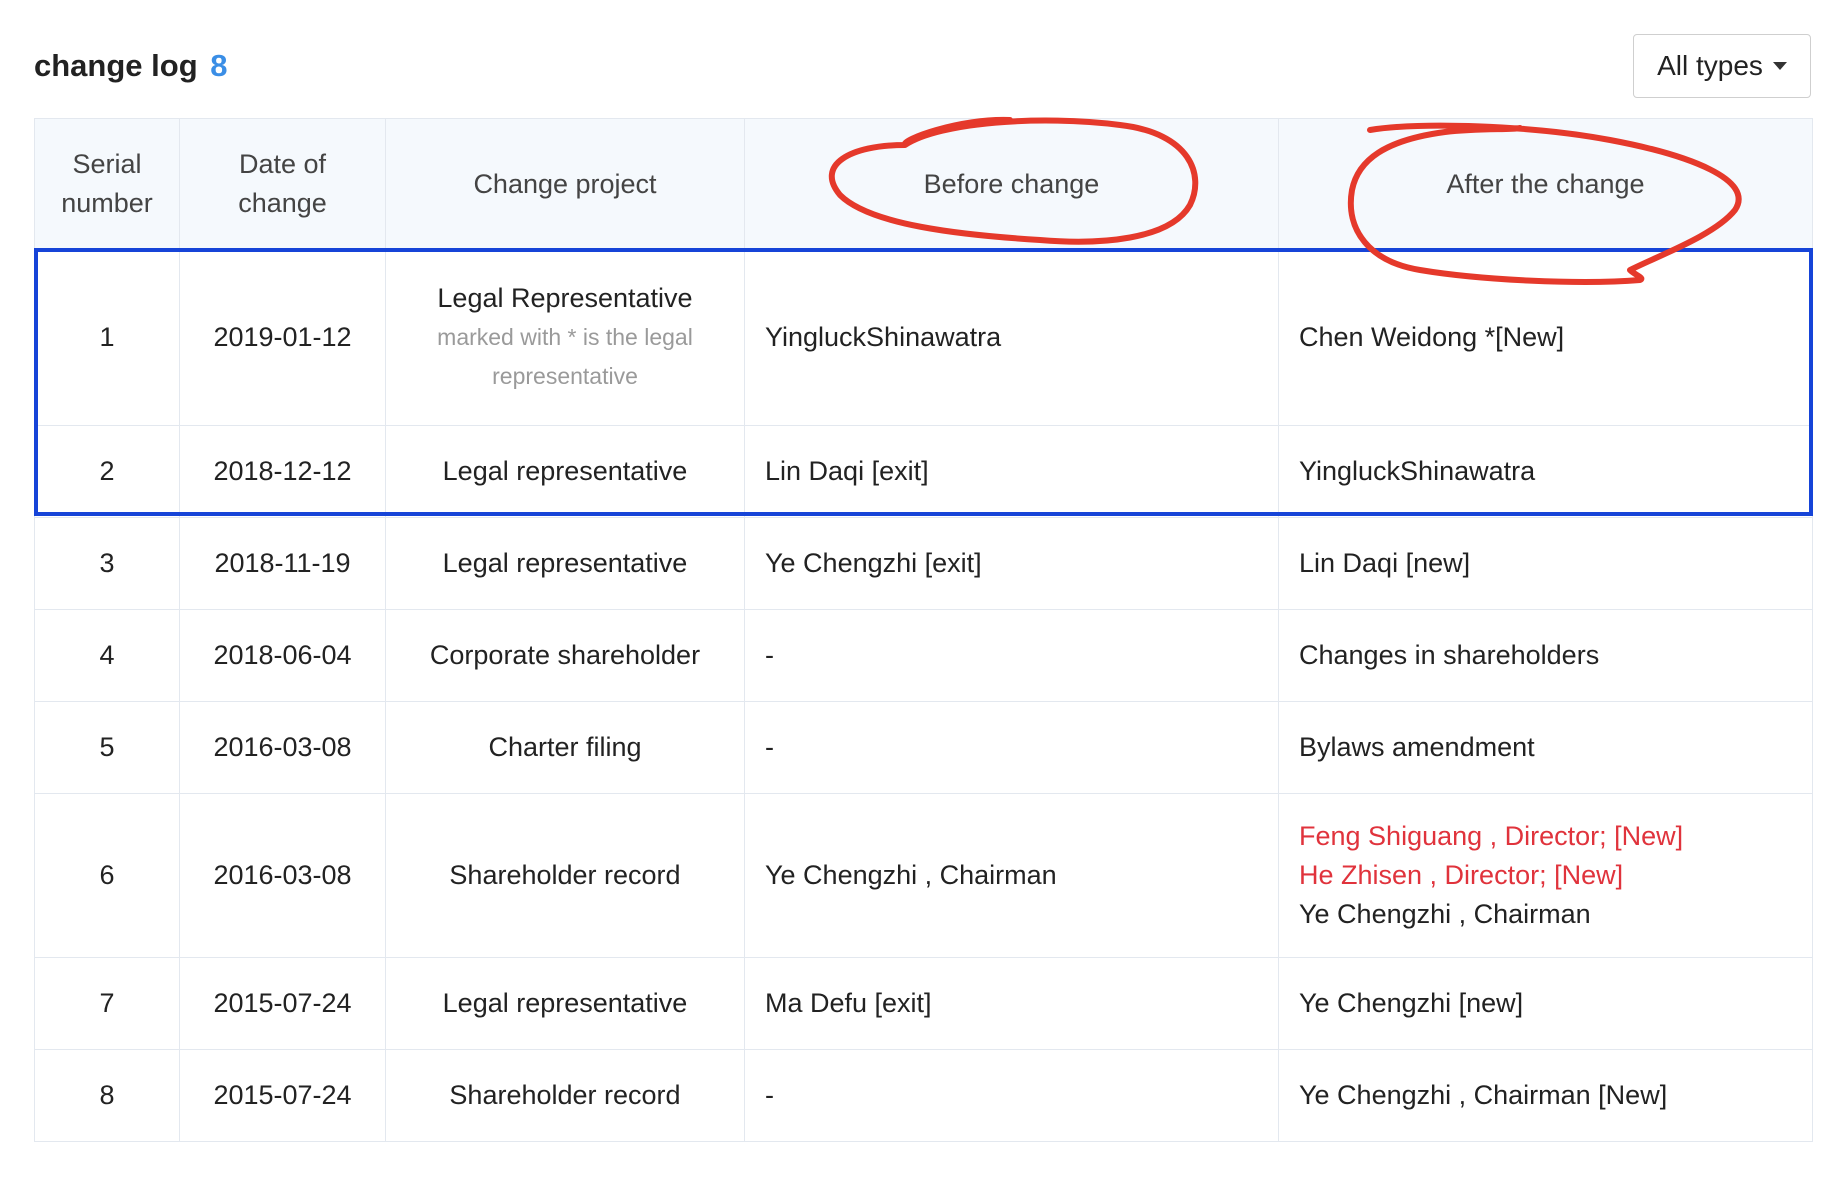 This screenshot has height=1180, width=1842. What do you see at coordinates (1011, 563) in the screenshot?
I see `cell-before: Ye Chengzhi [exit]` at bounding box center [1011, 563].